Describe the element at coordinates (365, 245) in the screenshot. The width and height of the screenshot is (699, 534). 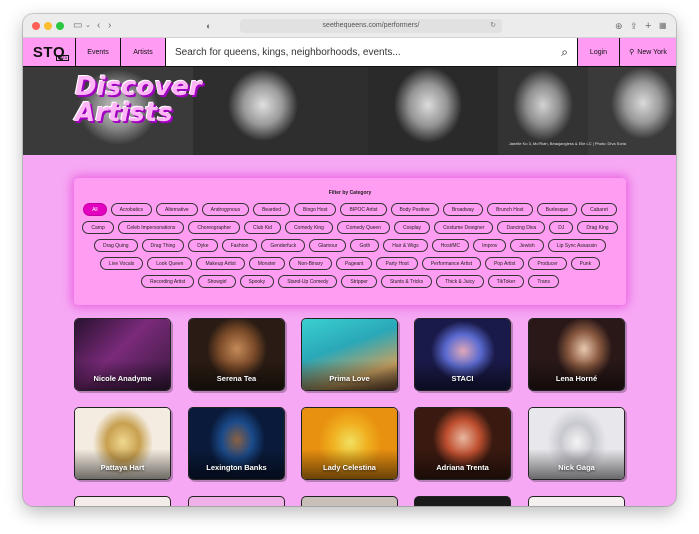
I see `category-chip: Goth` at that location.